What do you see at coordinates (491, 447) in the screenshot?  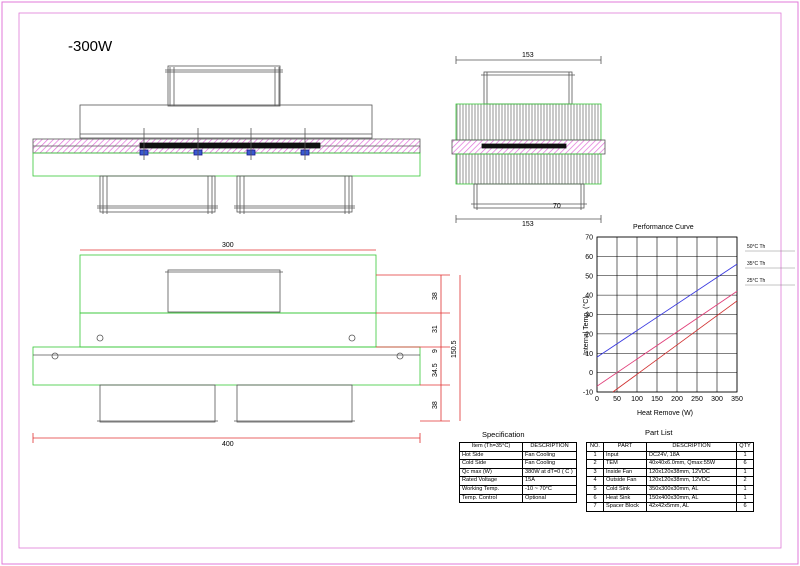 I see `spec-header-item: Item (Th=35°C)` at bounding box center [491, 447].